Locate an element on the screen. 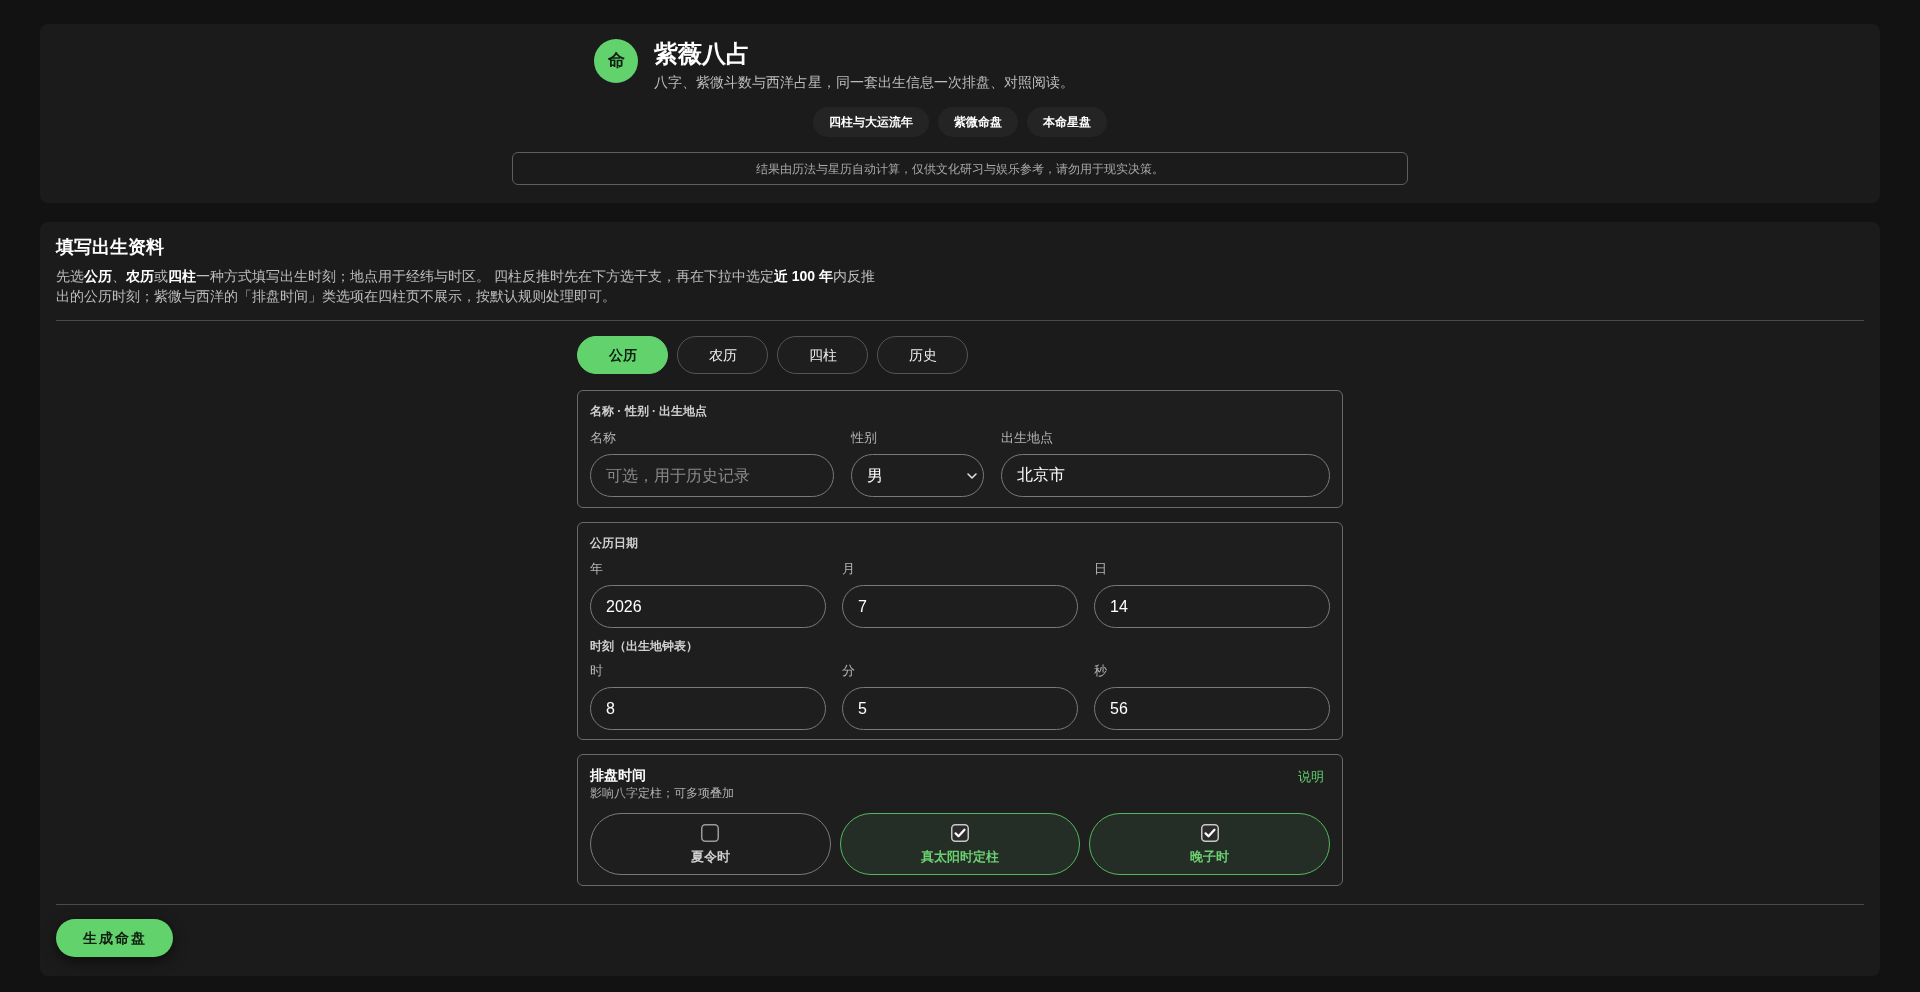  submit-button: 生成命盘 is located at coordinates (114, 938).